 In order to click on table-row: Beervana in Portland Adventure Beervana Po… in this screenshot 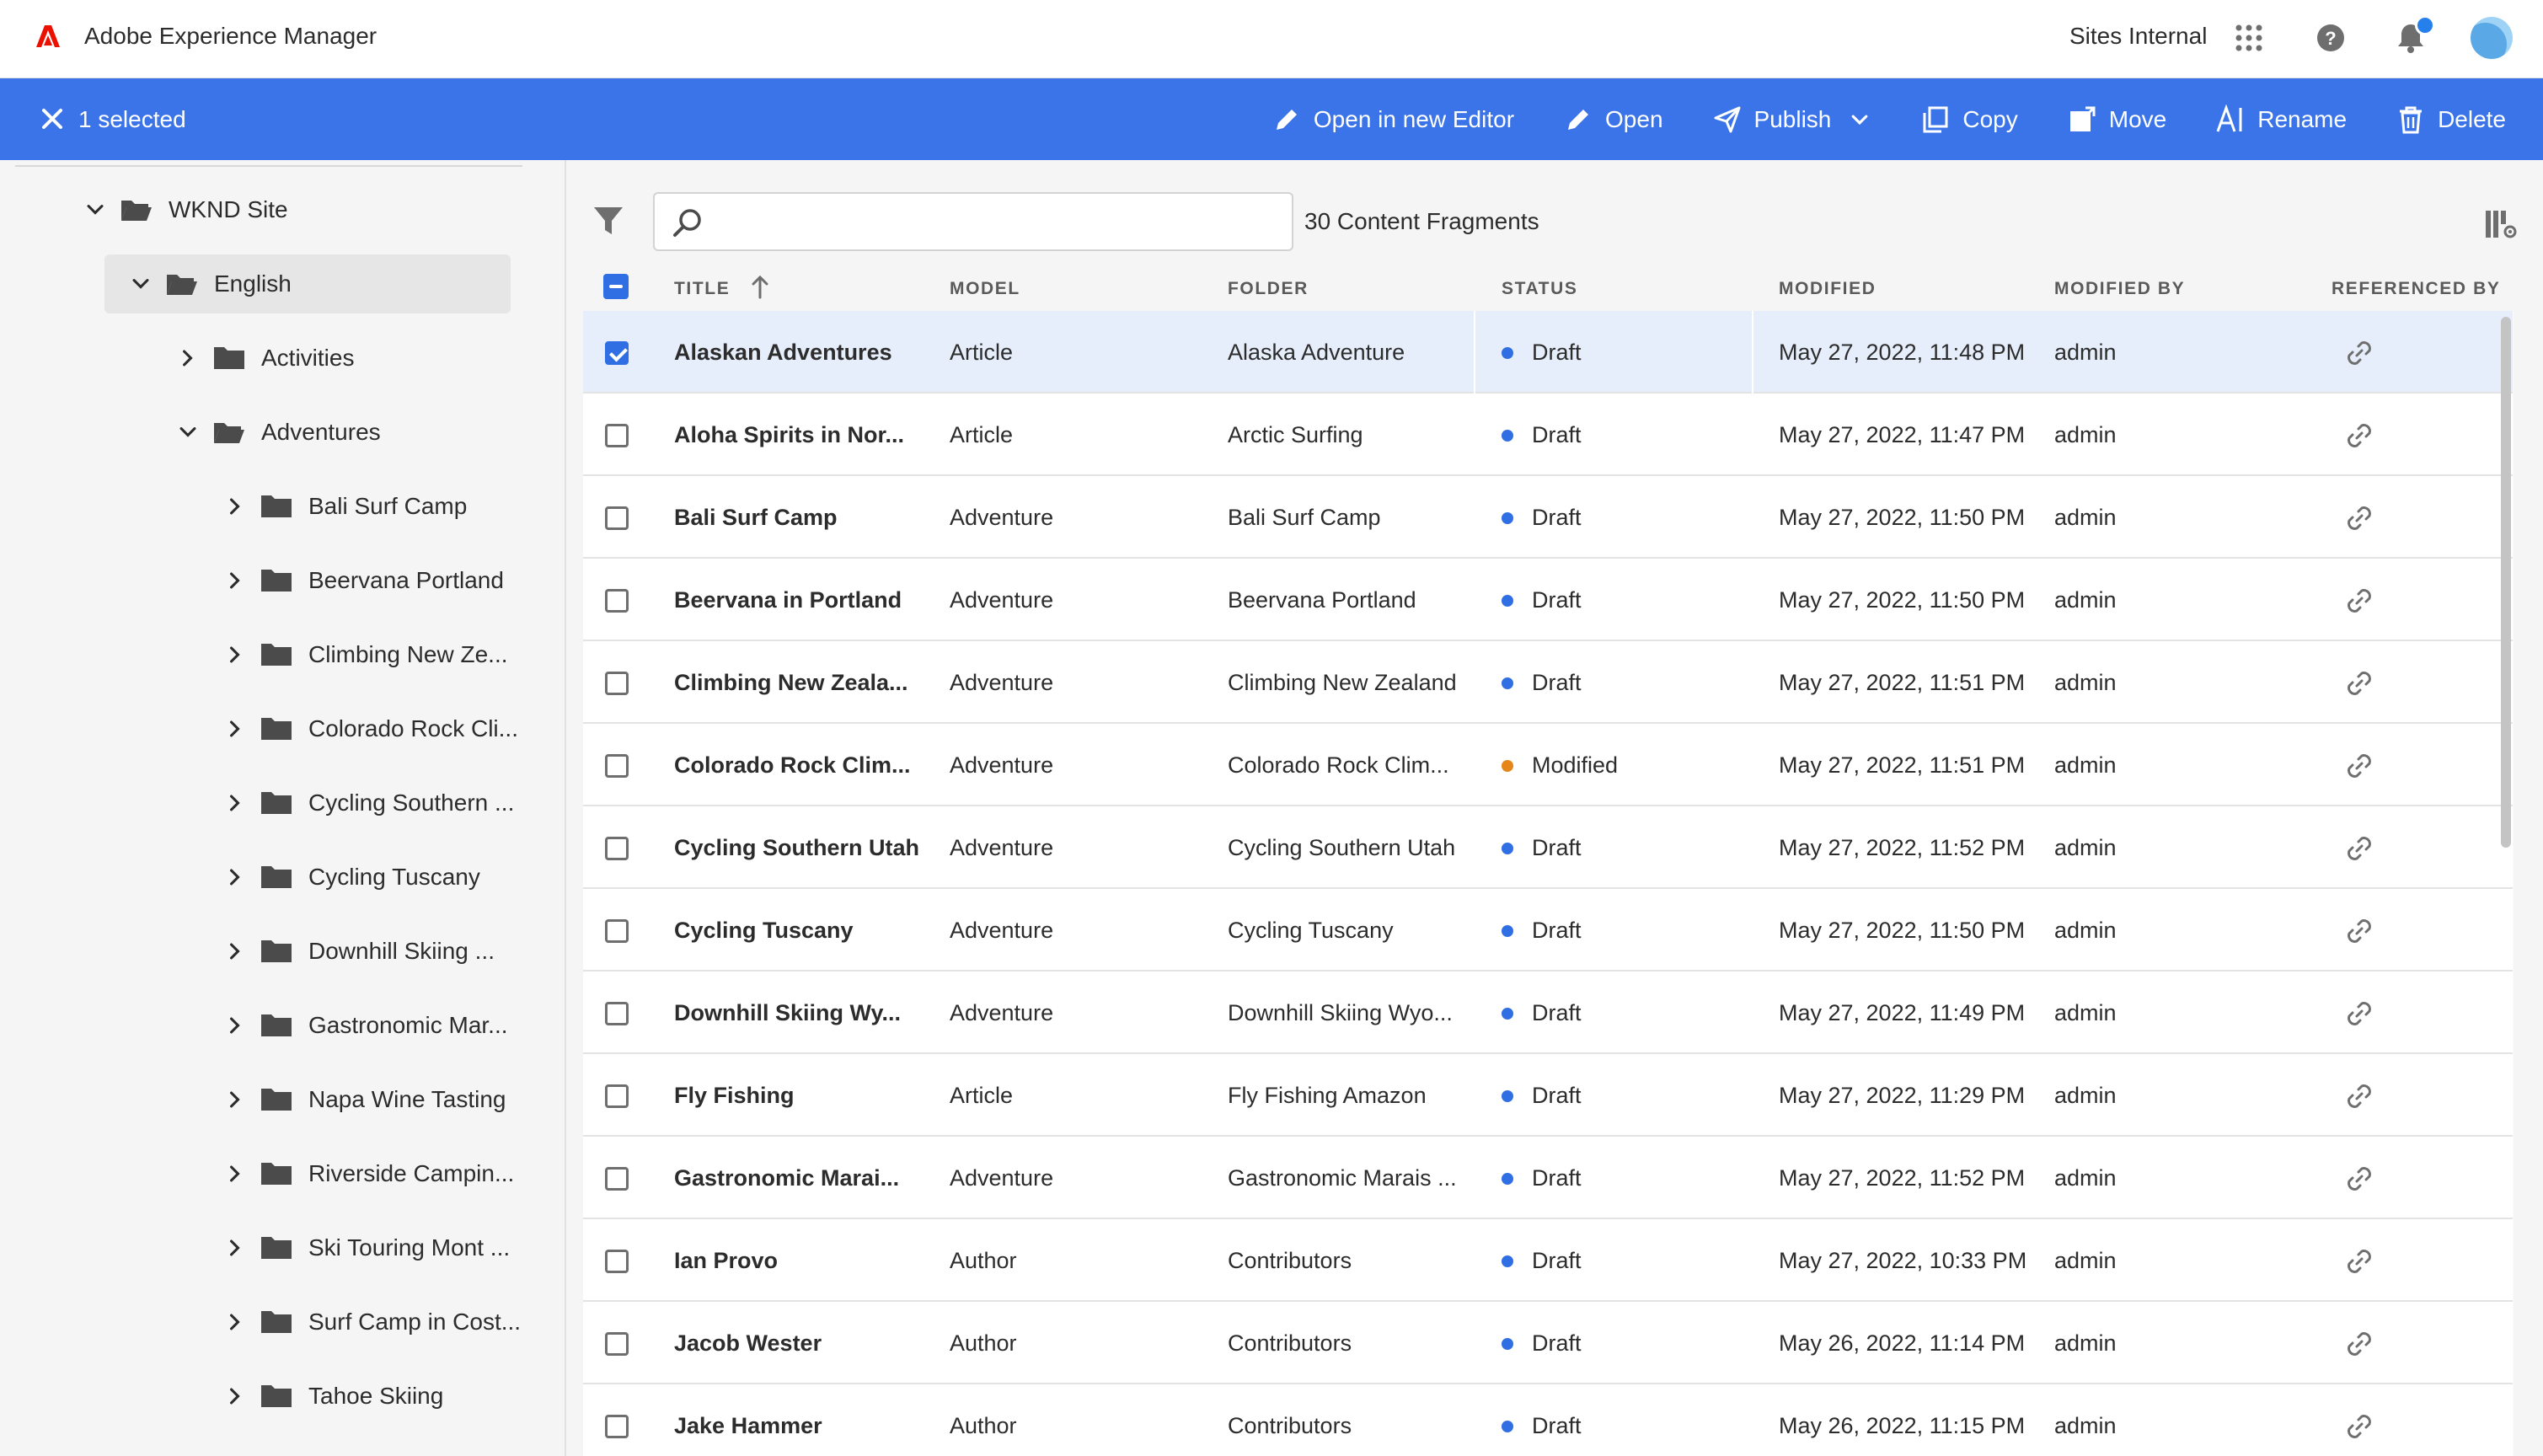, I will do `click(1548, 600)`.